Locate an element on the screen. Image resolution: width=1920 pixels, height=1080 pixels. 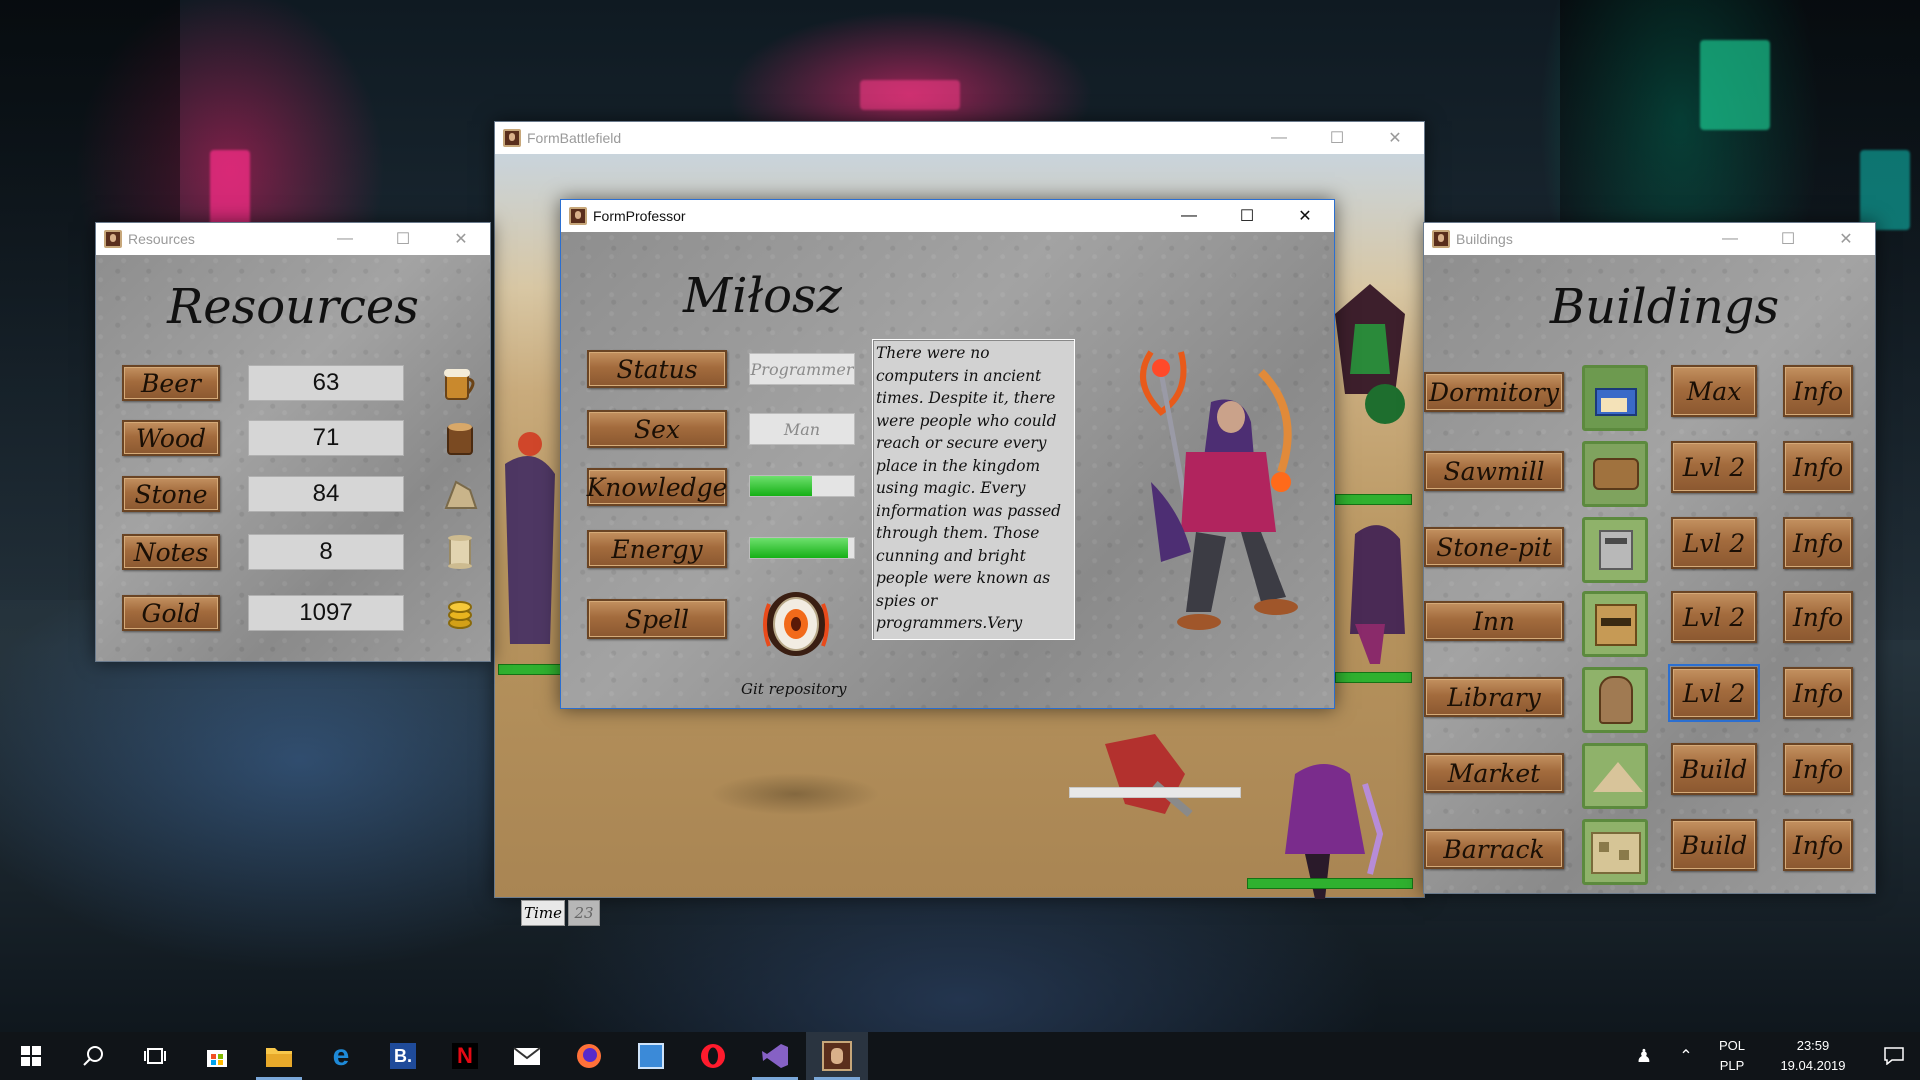
windows-start-icon is located at coordinates (31, 1056).